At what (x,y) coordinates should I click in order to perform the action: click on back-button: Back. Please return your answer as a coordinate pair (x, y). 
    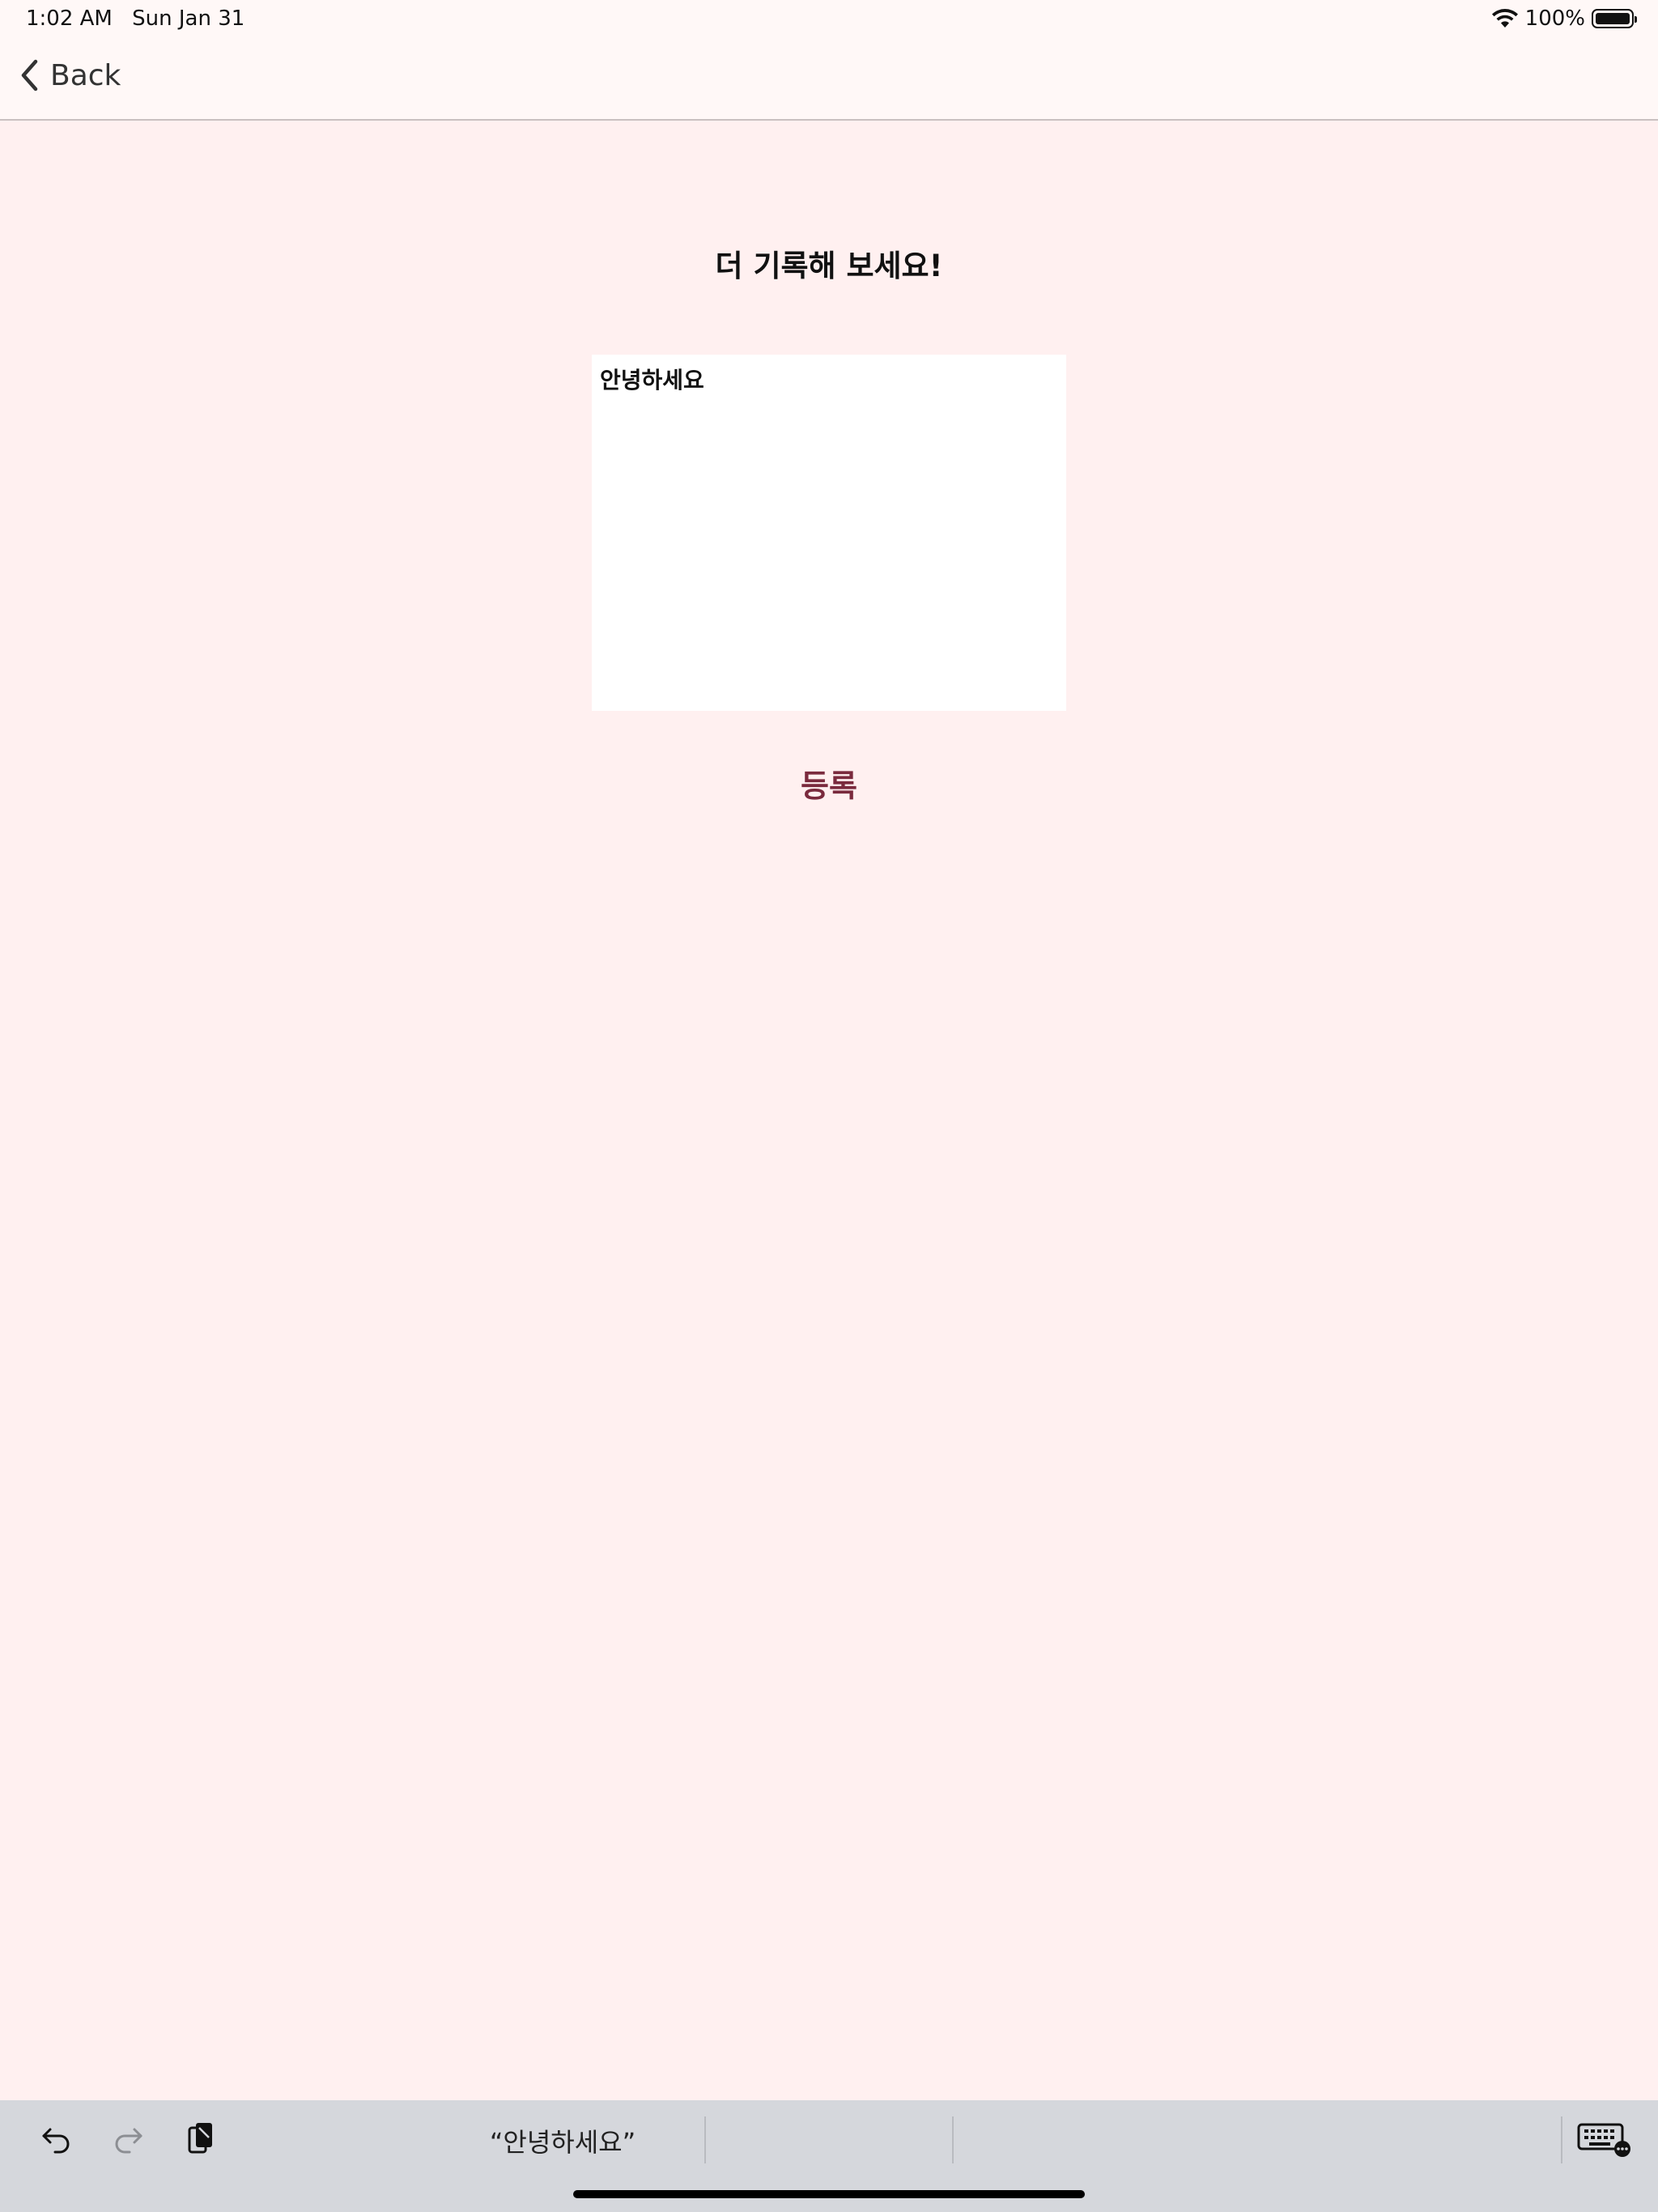
    Looking at the image, I should click on (70, 75).